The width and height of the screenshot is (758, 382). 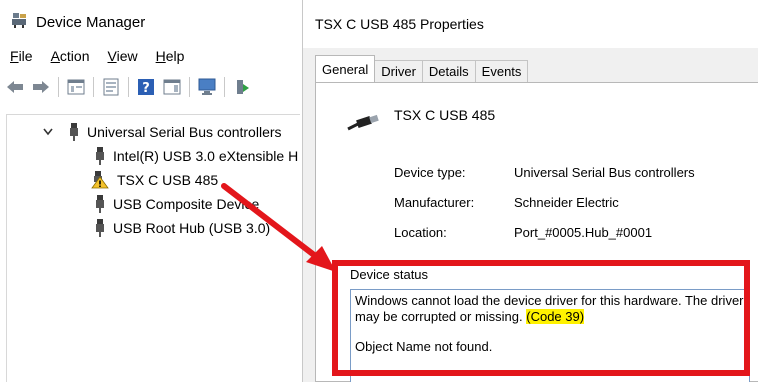 I want to click on tab-details: Details, so click(x=448, y=71).